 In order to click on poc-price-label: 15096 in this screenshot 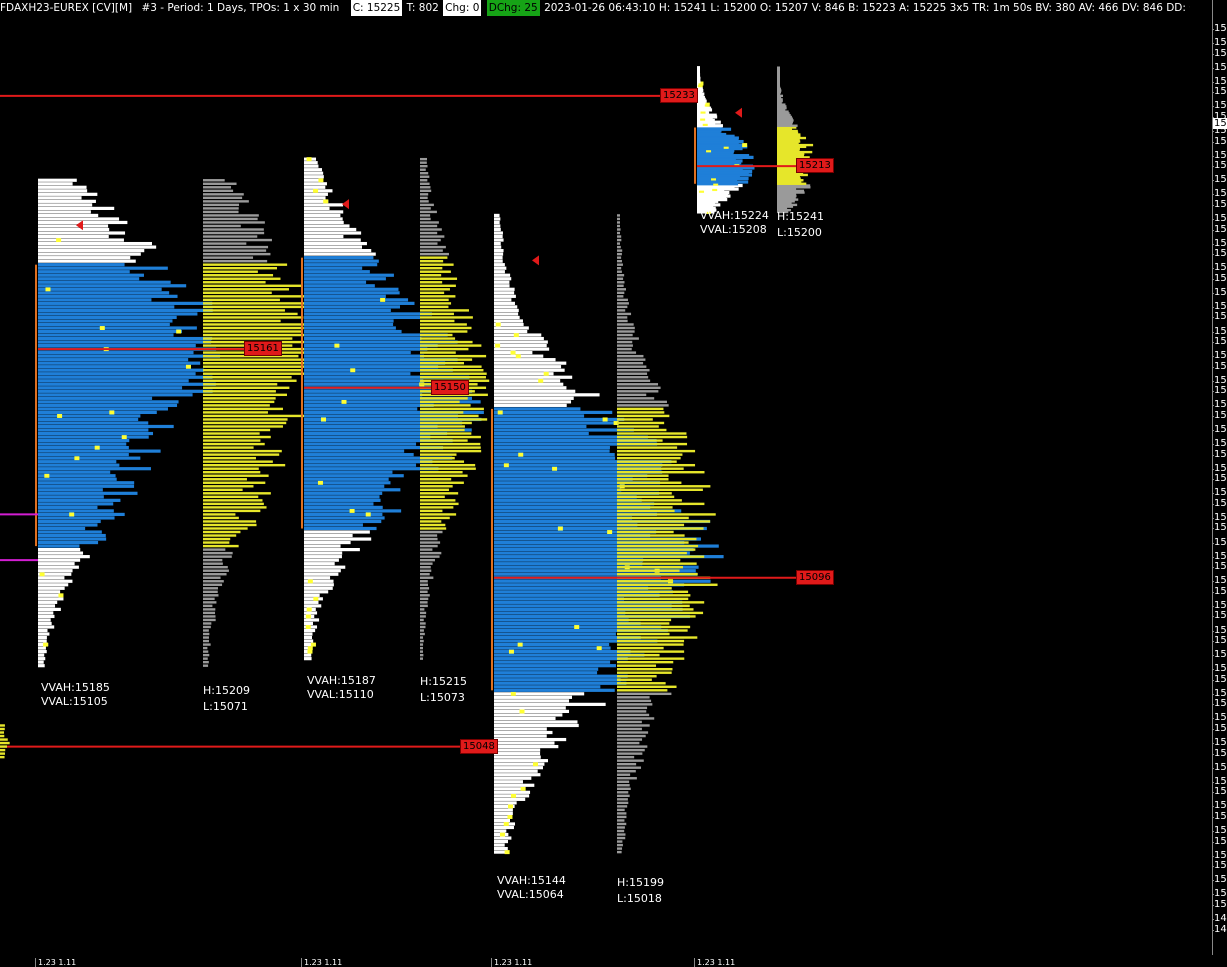, I will do `click(815, 577)`.